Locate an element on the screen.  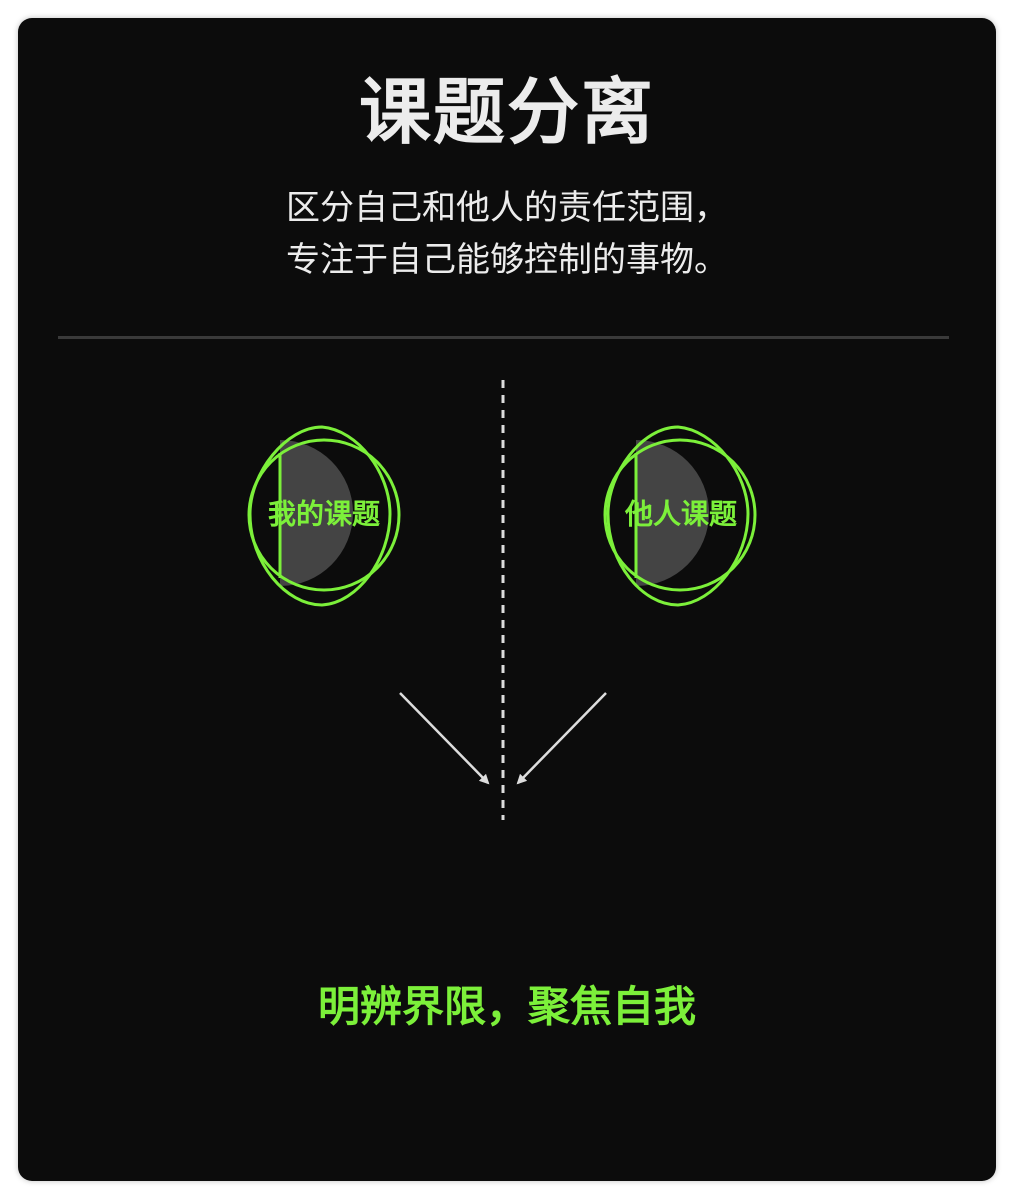
others-task-node: 他人课题 is located at coordinates (680, 516).